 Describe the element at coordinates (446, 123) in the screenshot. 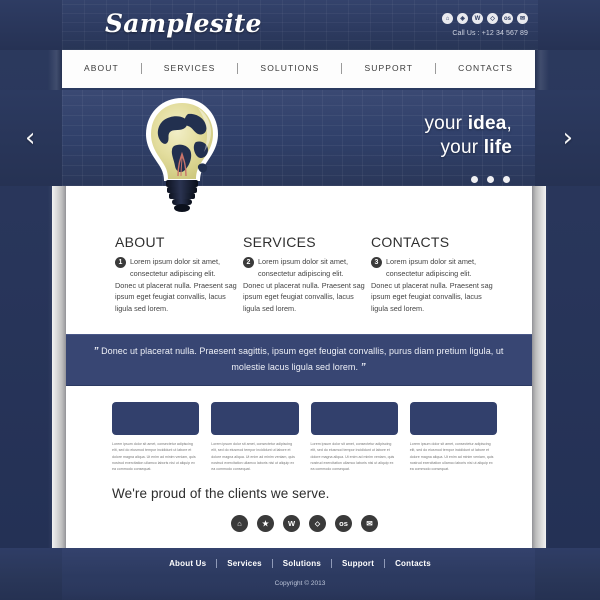

I see `hero-line1-plain: your` at that location.